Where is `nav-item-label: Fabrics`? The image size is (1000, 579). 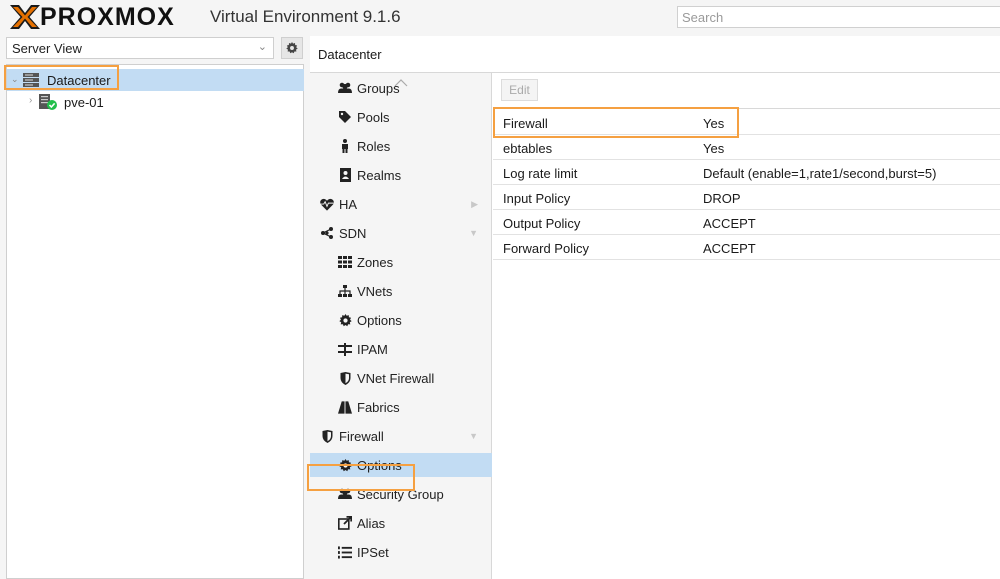
nav-item-label: Fabrics is located at coordinates (378, 407).